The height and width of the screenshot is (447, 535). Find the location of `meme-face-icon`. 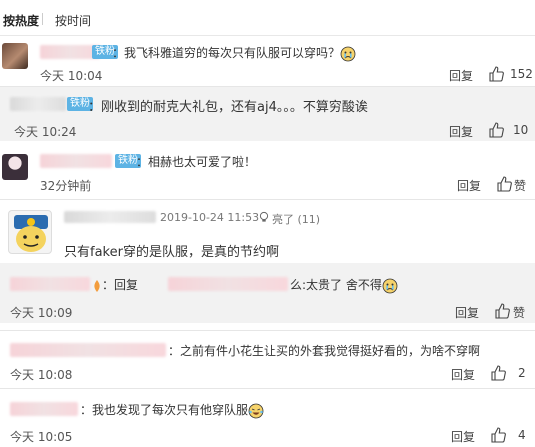

meme-face-icon is located at coordinates (31, 233).